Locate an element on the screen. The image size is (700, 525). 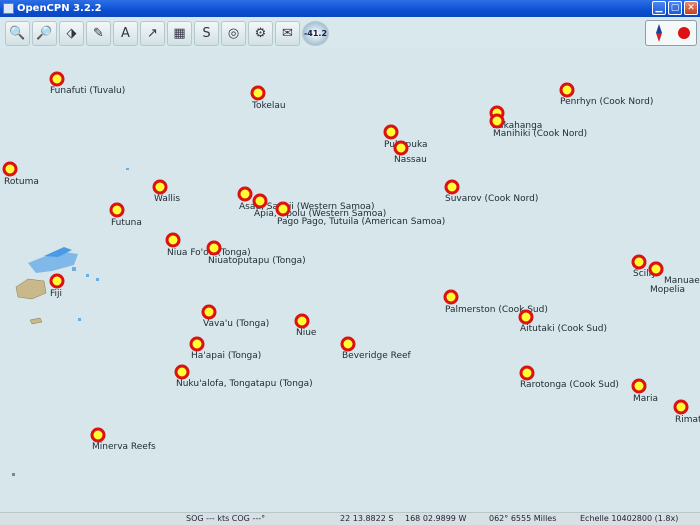
mob-button: ◎ is located at coordinates (233, 33).